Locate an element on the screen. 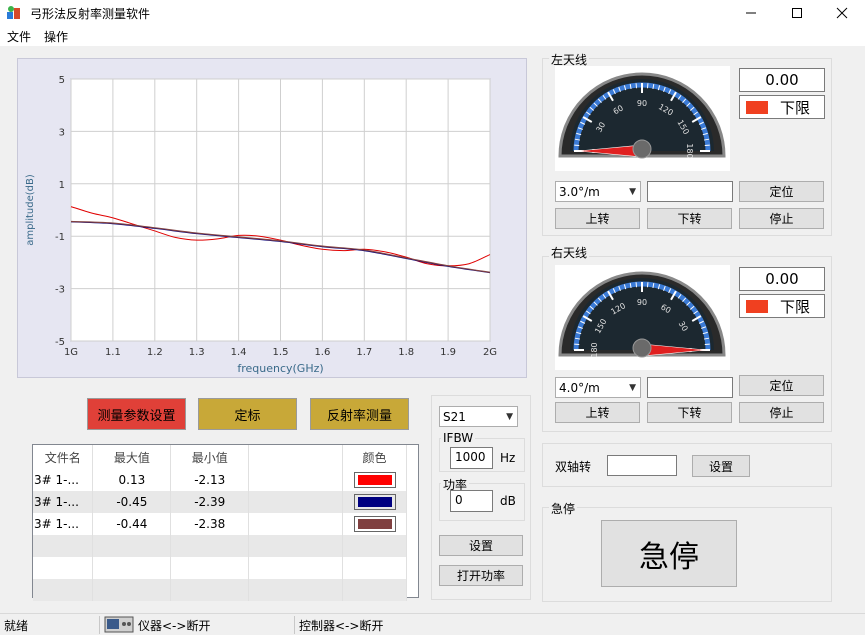 The image size is (865, 635). emergency-title: 急停 is located at coordinates (563, 508).